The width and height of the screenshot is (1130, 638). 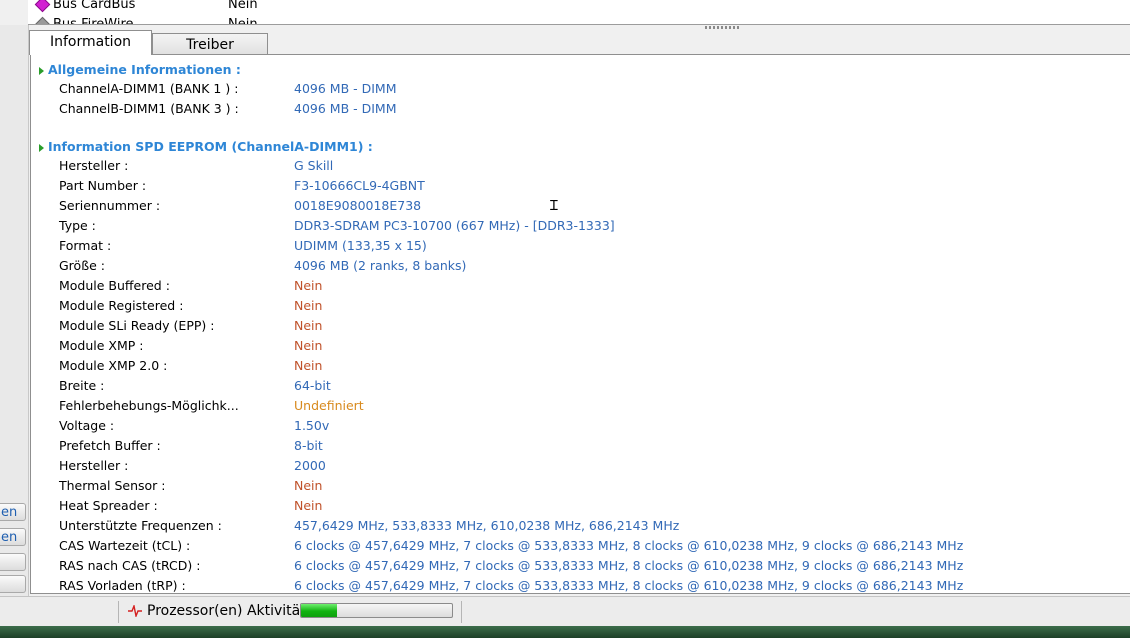 I want to click on splitter-grip, so click(x=723, y=27).